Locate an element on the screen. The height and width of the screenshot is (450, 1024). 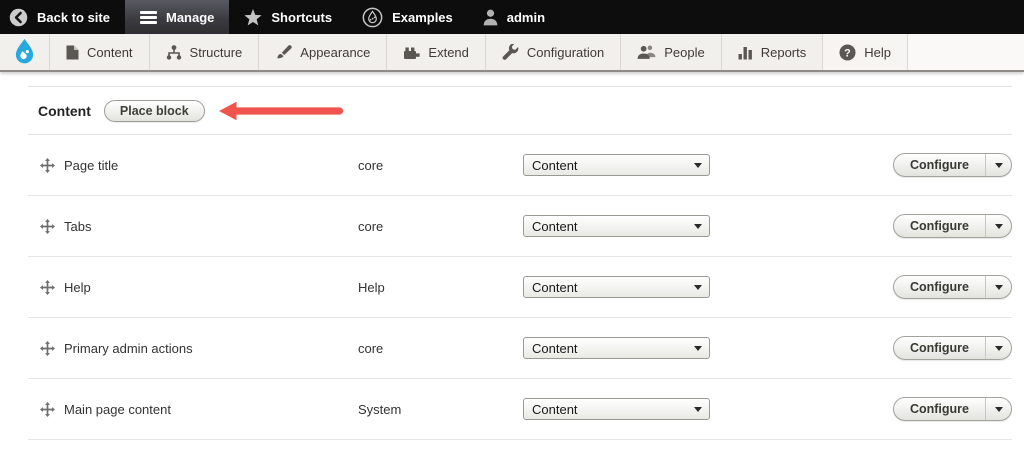
toolbar-item-admin-user: admin is located at coordinates (514, 17).